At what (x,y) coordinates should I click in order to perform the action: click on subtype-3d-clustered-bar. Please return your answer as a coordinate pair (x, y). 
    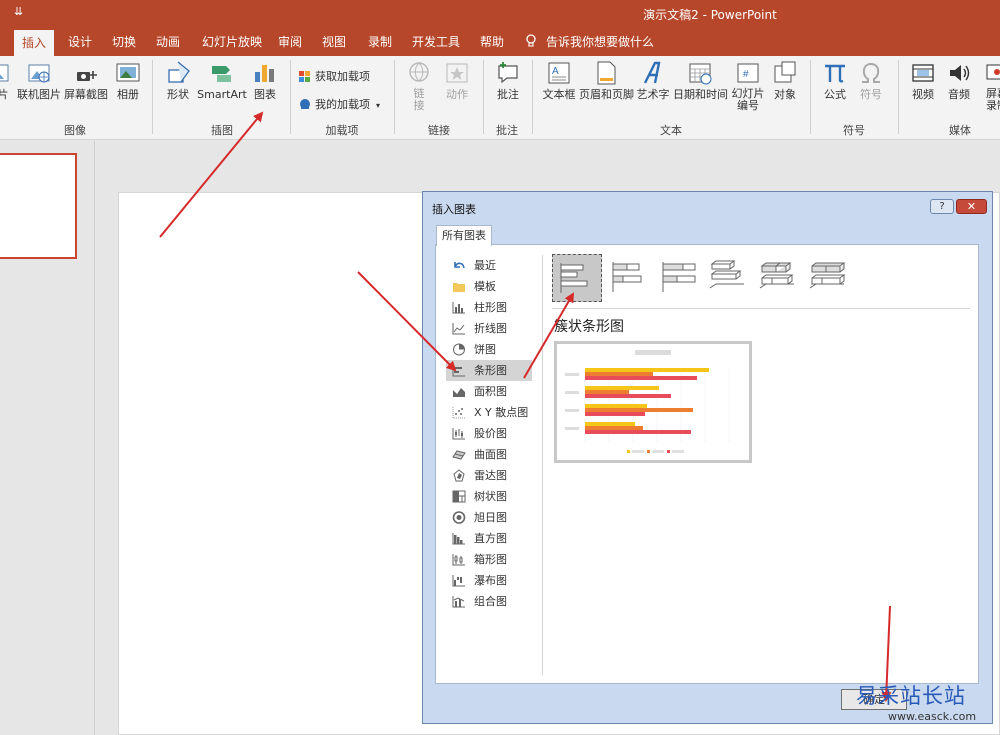
    Looking at the image, I should click on (729, 278).